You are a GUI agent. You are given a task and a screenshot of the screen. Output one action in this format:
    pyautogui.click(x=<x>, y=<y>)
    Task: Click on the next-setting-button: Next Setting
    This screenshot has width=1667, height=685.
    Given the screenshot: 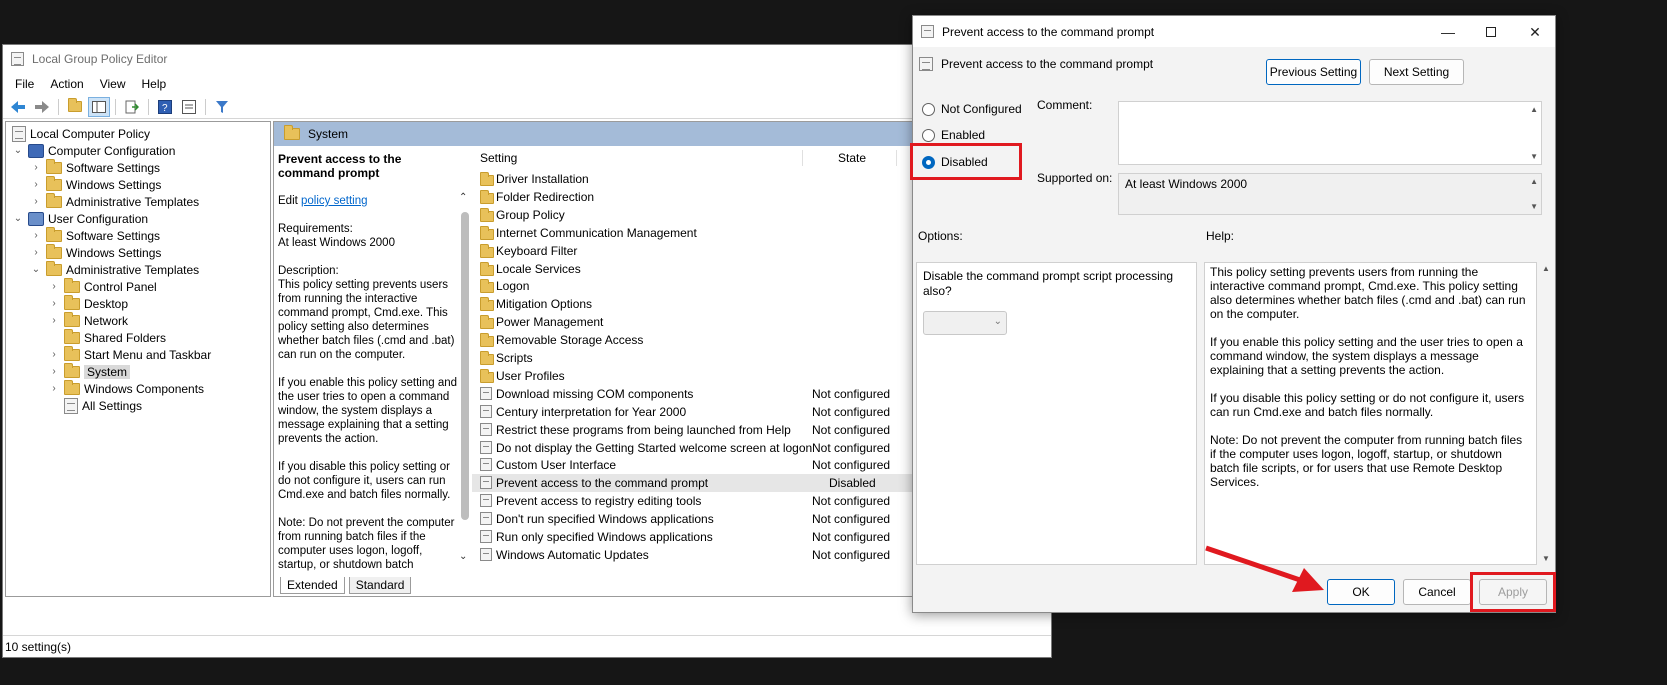 What is the action you would take?
    pyautogui.click(x=1416, y=72)
    